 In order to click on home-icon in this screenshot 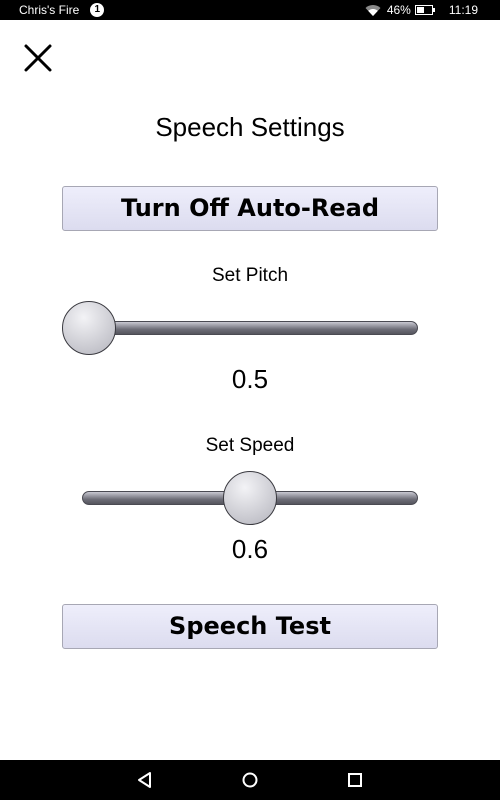, I will do `click(250, 780)`.